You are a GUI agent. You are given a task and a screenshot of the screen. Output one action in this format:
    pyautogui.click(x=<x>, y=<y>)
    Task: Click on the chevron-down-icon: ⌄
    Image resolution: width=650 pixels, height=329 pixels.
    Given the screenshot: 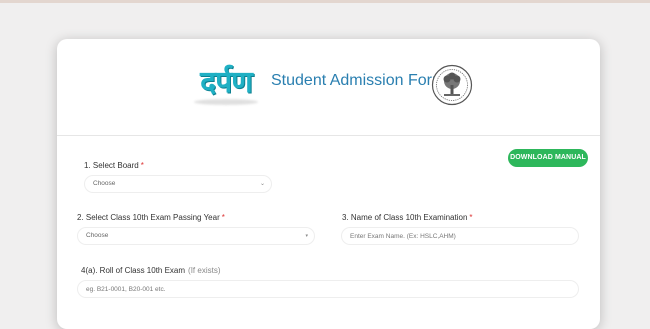 What is the action you would take?
    pyautogui.click(x=262, y=184)
    